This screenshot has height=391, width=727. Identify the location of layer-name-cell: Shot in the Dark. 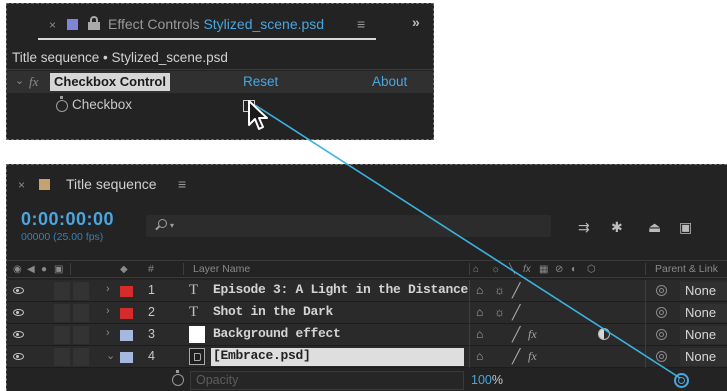
(337, 313).